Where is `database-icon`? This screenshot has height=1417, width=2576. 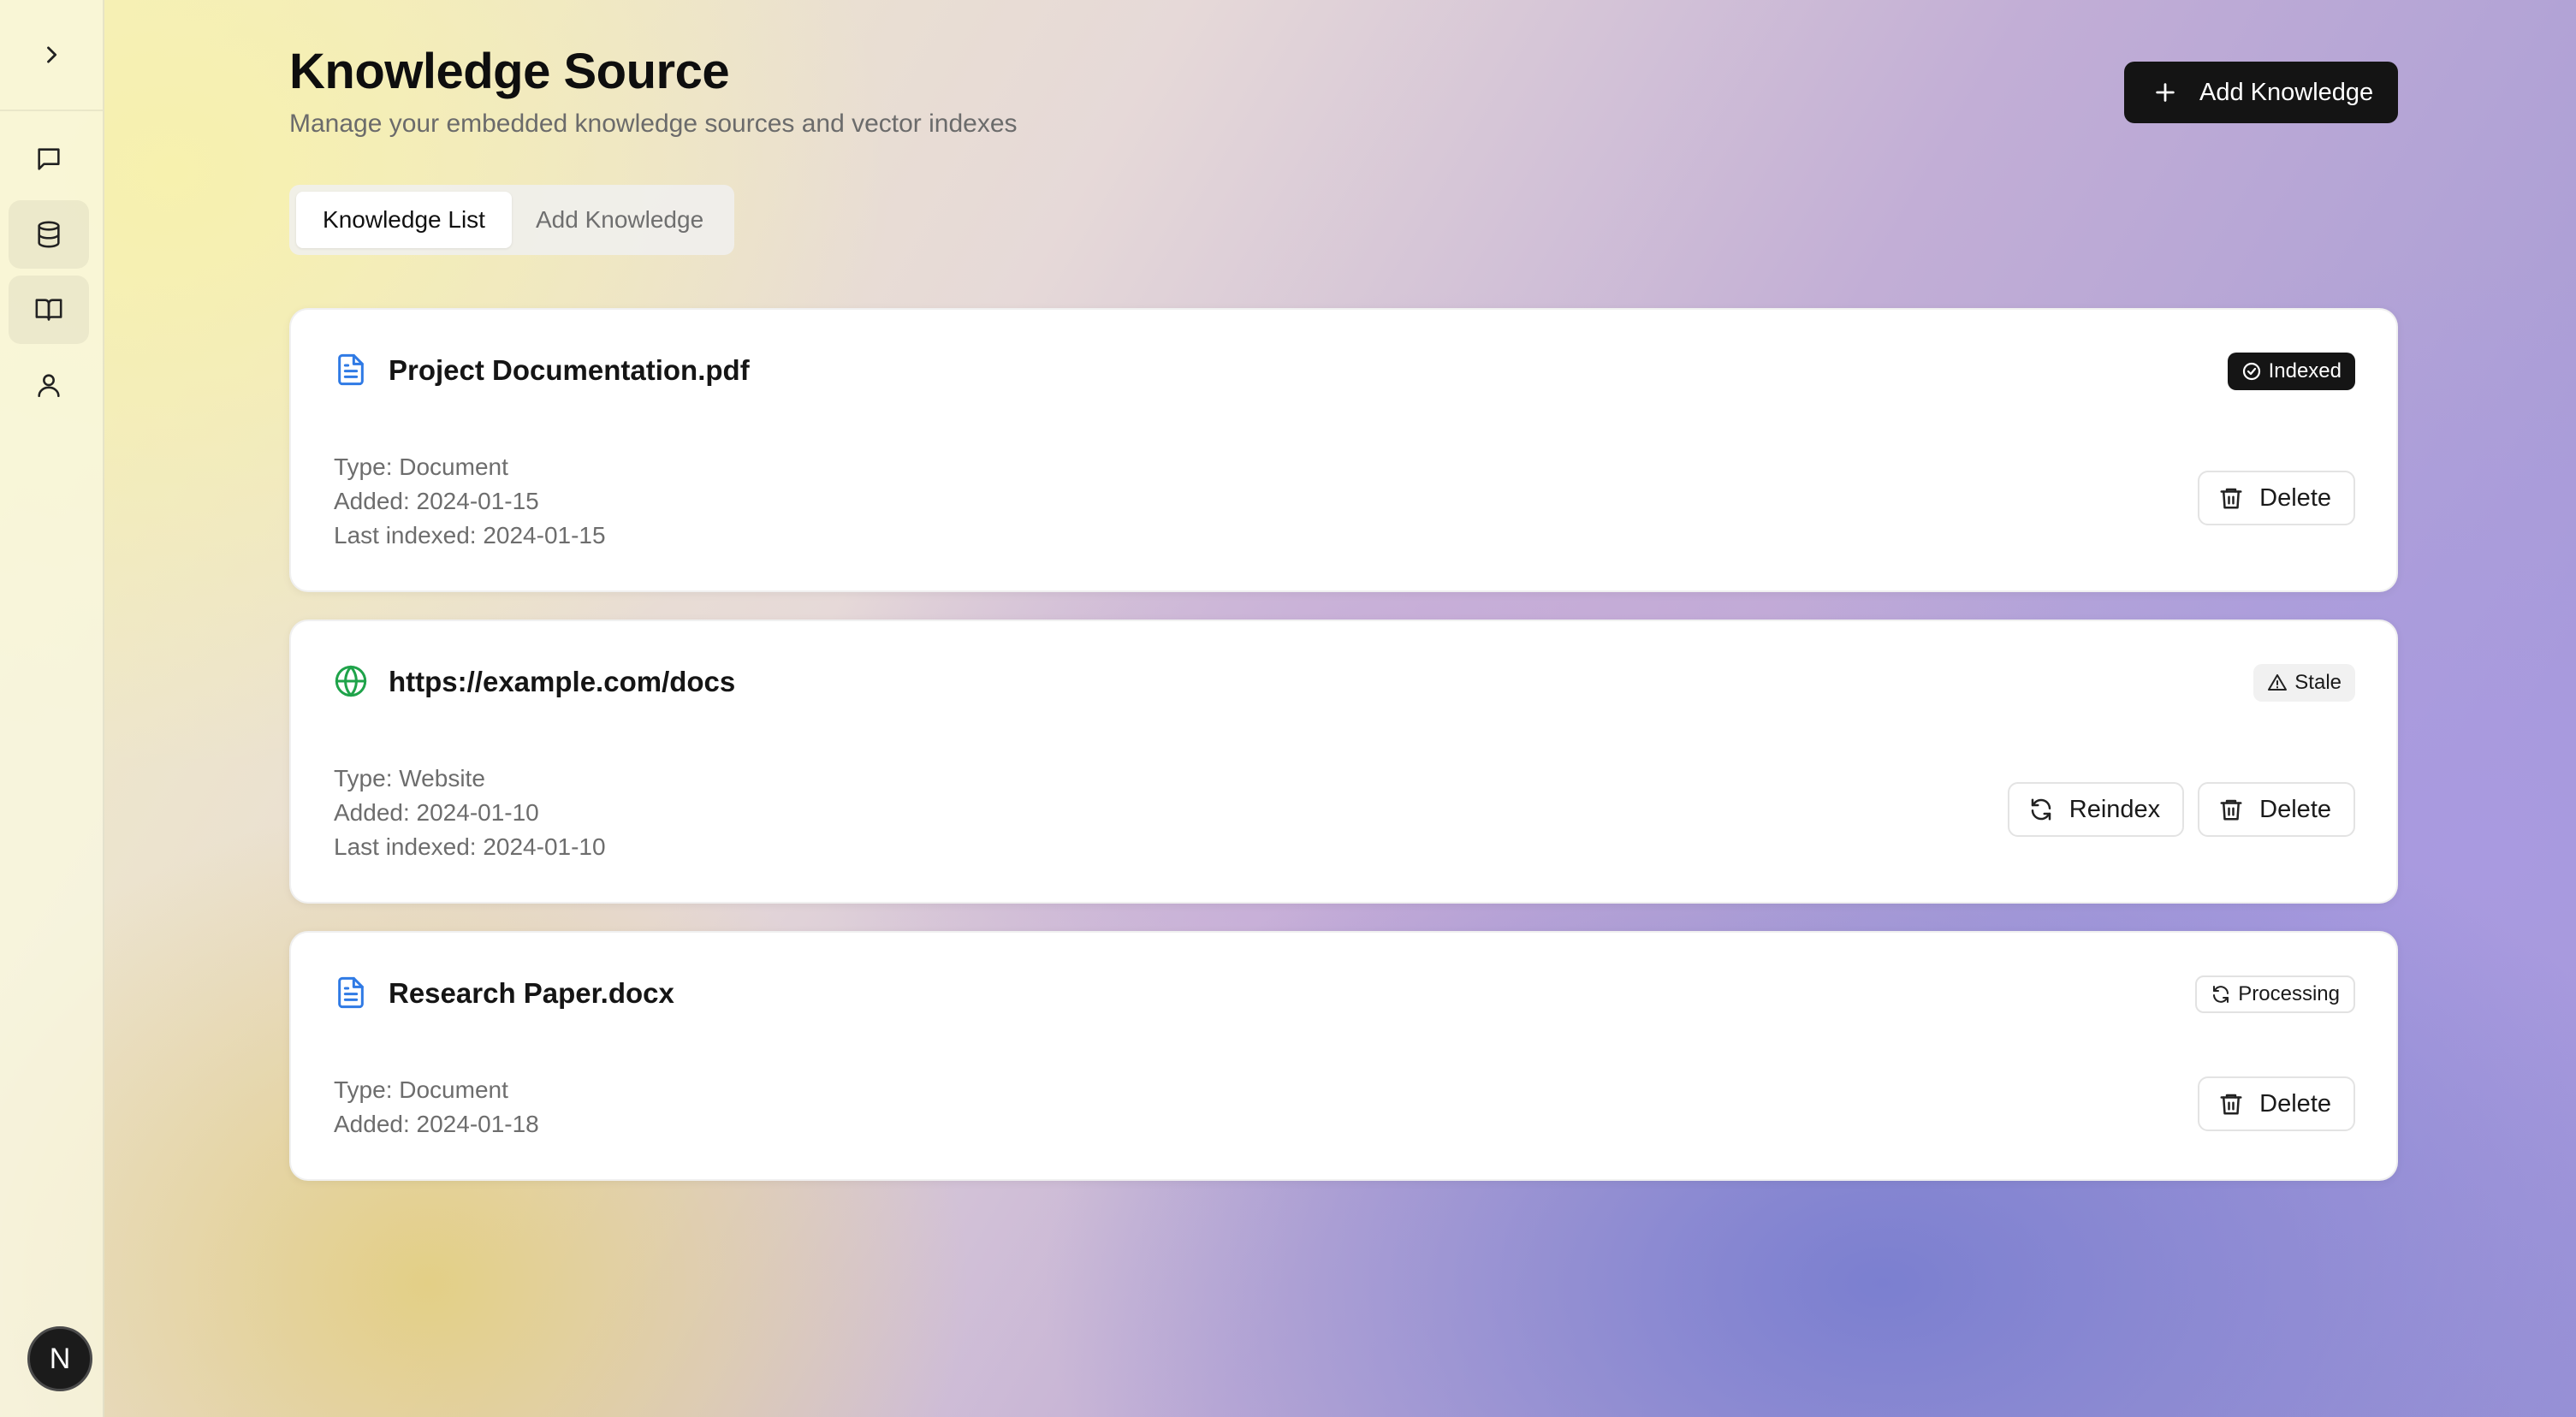
database-icon is located at coordinates (49, 235).